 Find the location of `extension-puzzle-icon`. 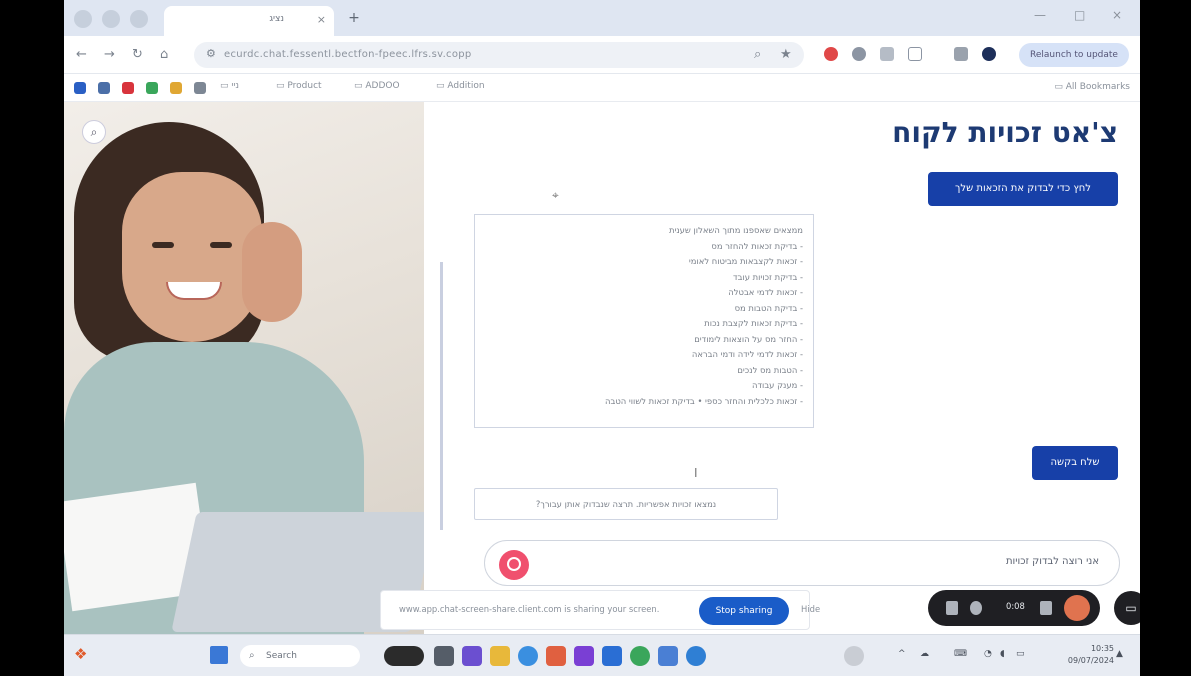

extension-puzzle-icon is located at coordinates (887, 54).